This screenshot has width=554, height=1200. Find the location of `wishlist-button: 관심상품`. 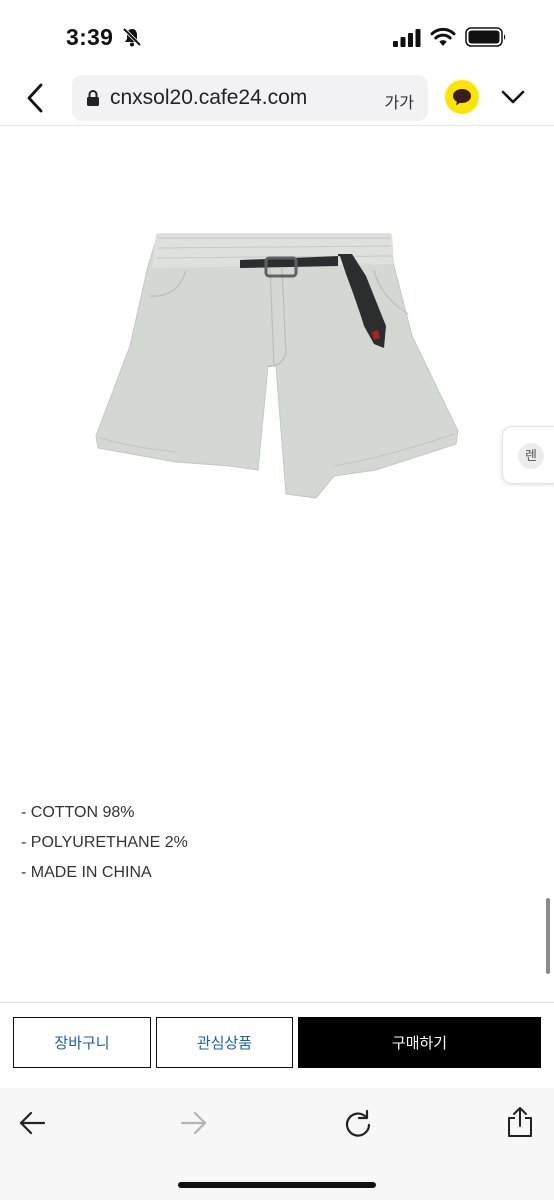

wishlist-button: 관심상품 is located at coordinates (224, 1042).